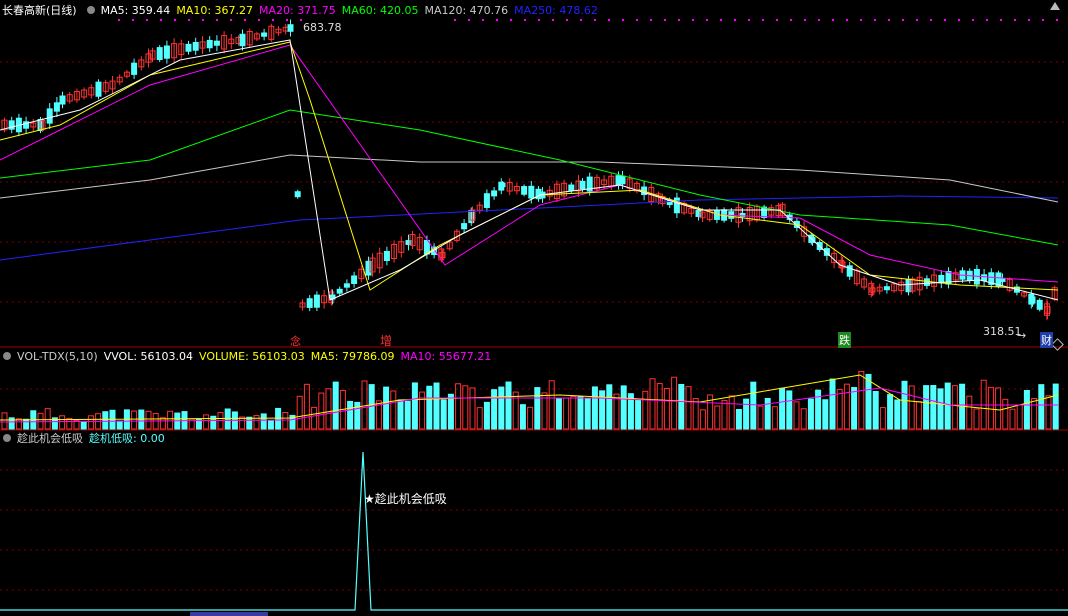 Image resolution: width=1068 pixels, height=616 pixels. I want to click on vvol-label: VVOL: 56103.04, so click(148, 356).